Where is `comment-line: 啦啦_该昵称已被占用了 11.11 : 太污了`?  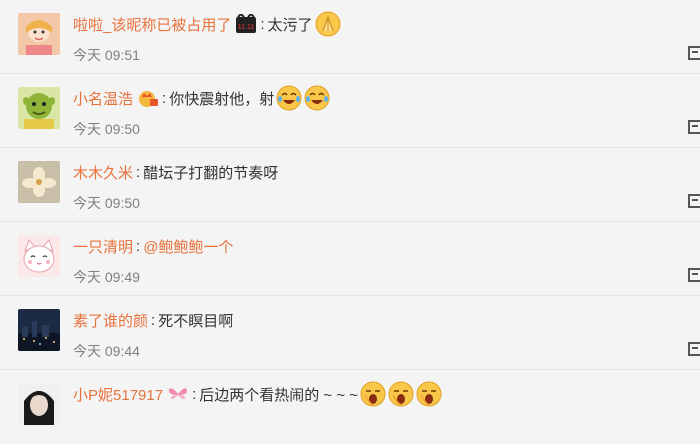 comment-line: 啦啦_该昵称已被占用了 11.11 : 太污了 is located at coordinates (207, 24).